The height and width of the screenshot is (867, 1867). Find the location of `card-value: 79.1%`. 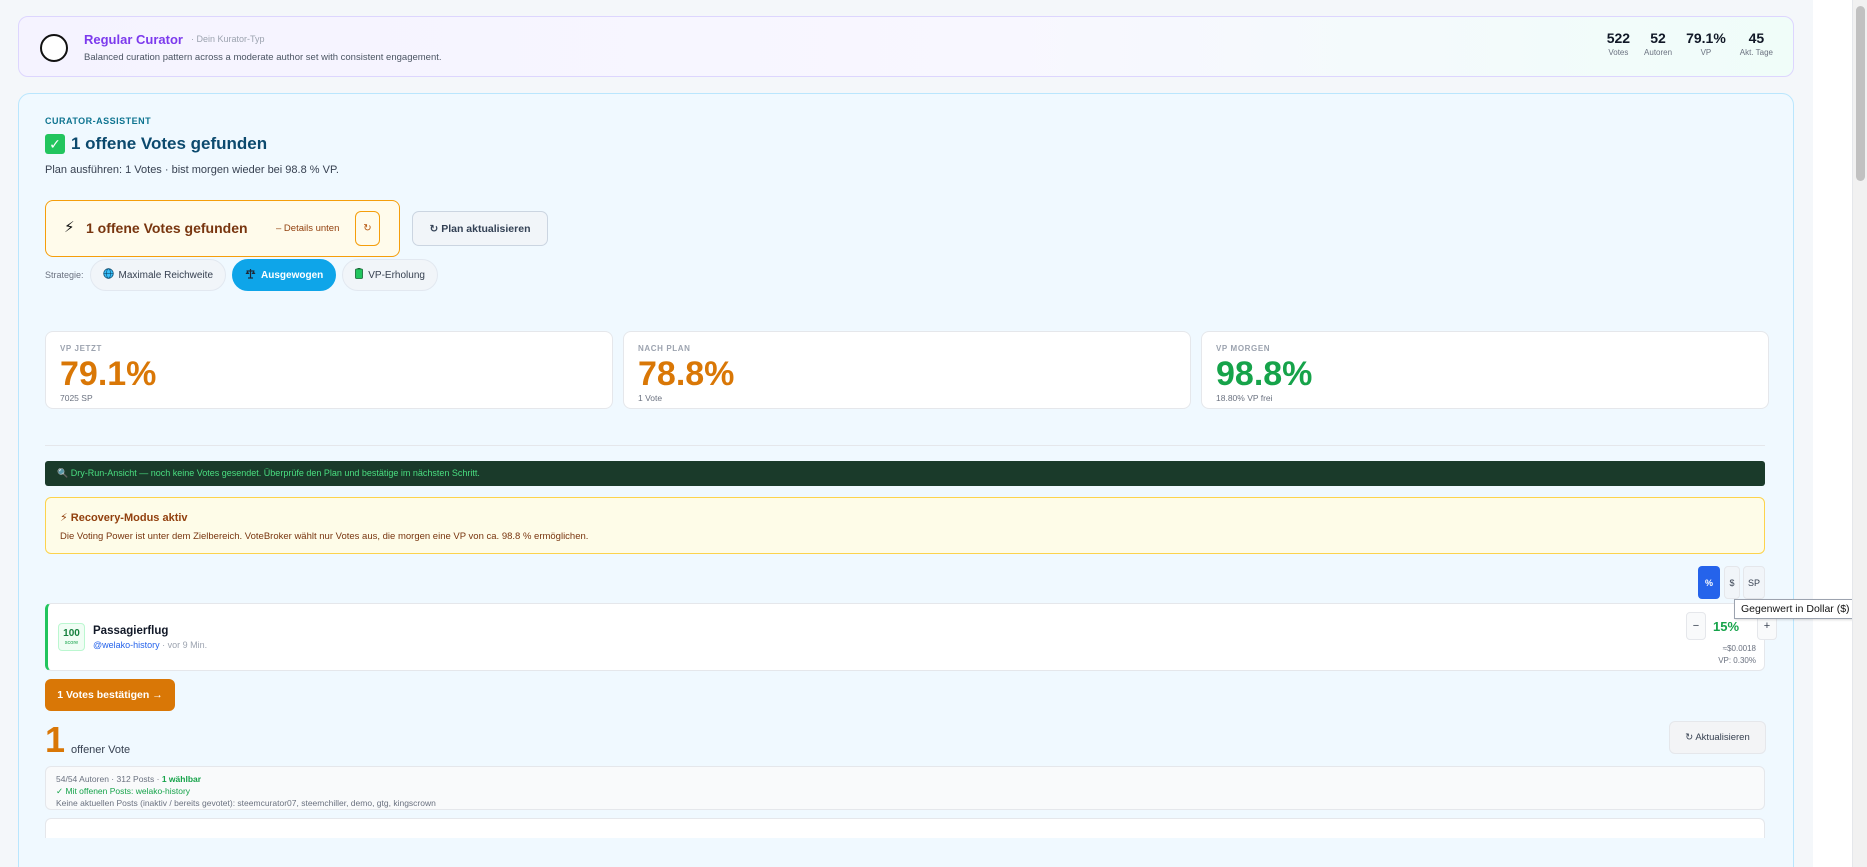

card-value: 79.1% is located at coordinates (108, 374).